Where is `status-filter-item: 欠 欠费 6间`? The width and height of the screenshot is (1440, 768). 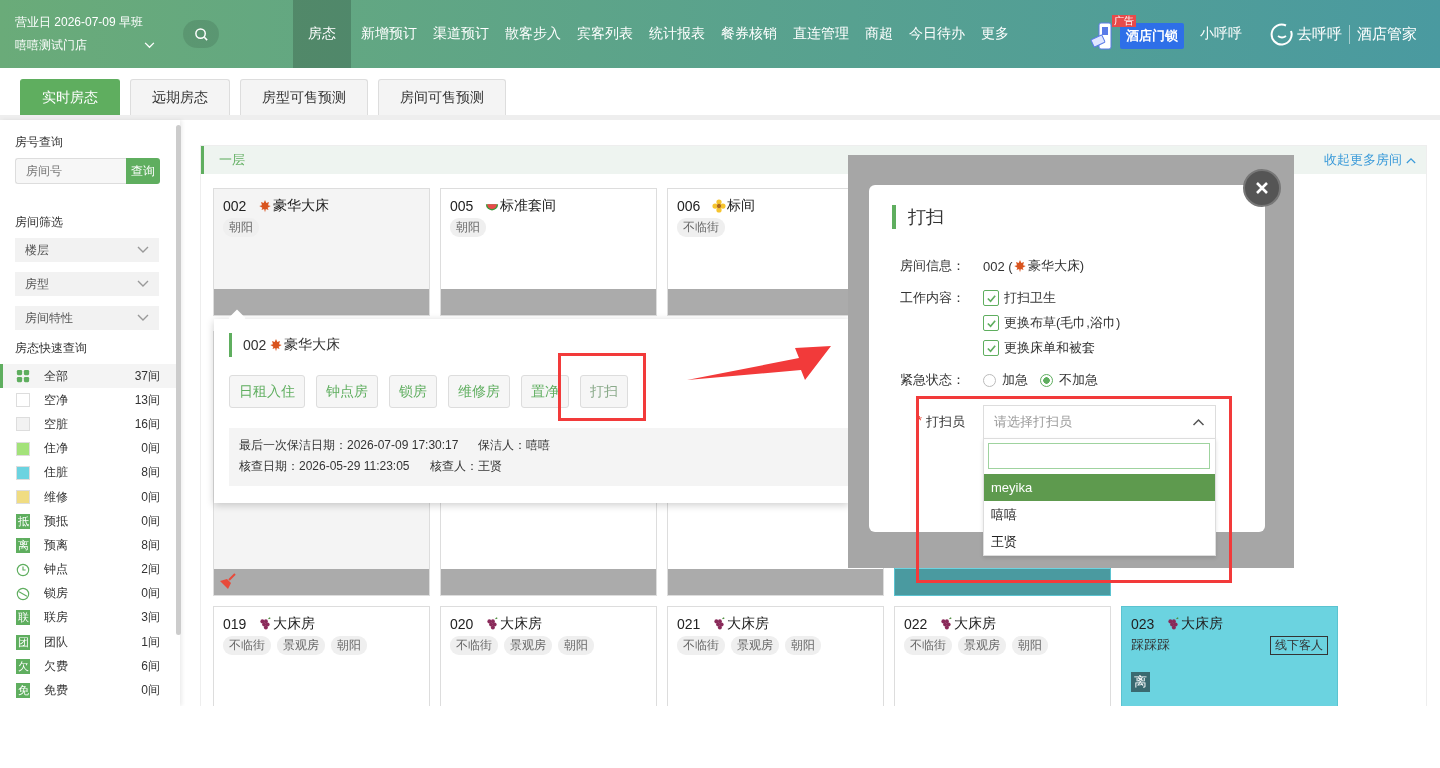 status-filter-item: 欠 欠费 6间 is located at coordinates (90, 666).